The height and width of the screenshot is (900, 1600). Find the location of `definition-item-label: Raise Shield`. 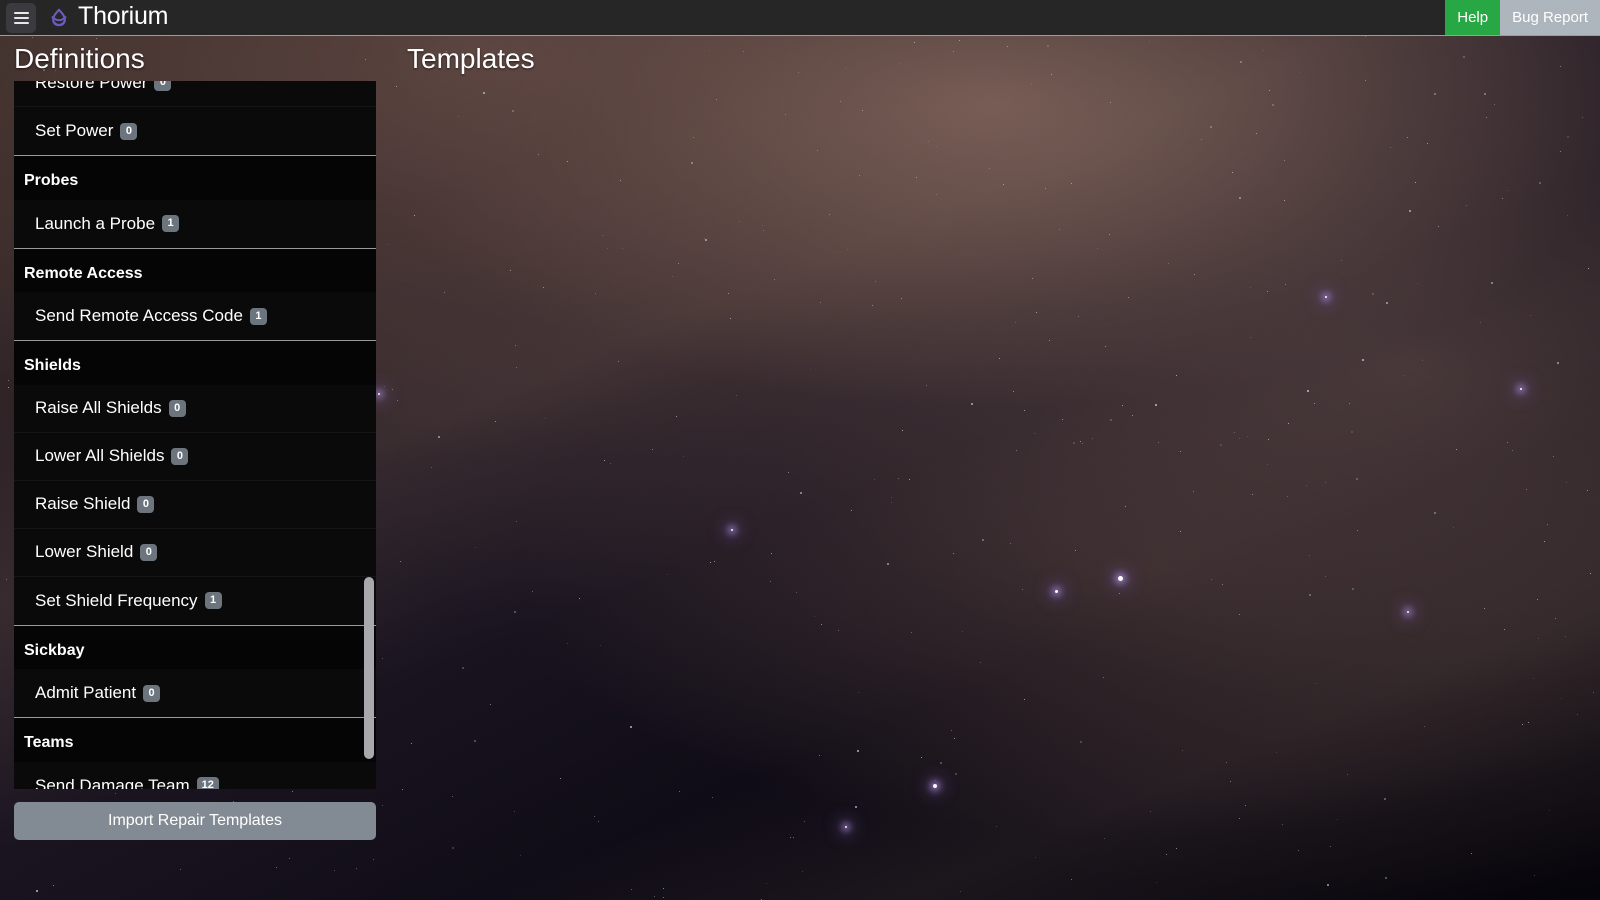

definition-item-label: Raise Shield is located at coordinates (83, 504).